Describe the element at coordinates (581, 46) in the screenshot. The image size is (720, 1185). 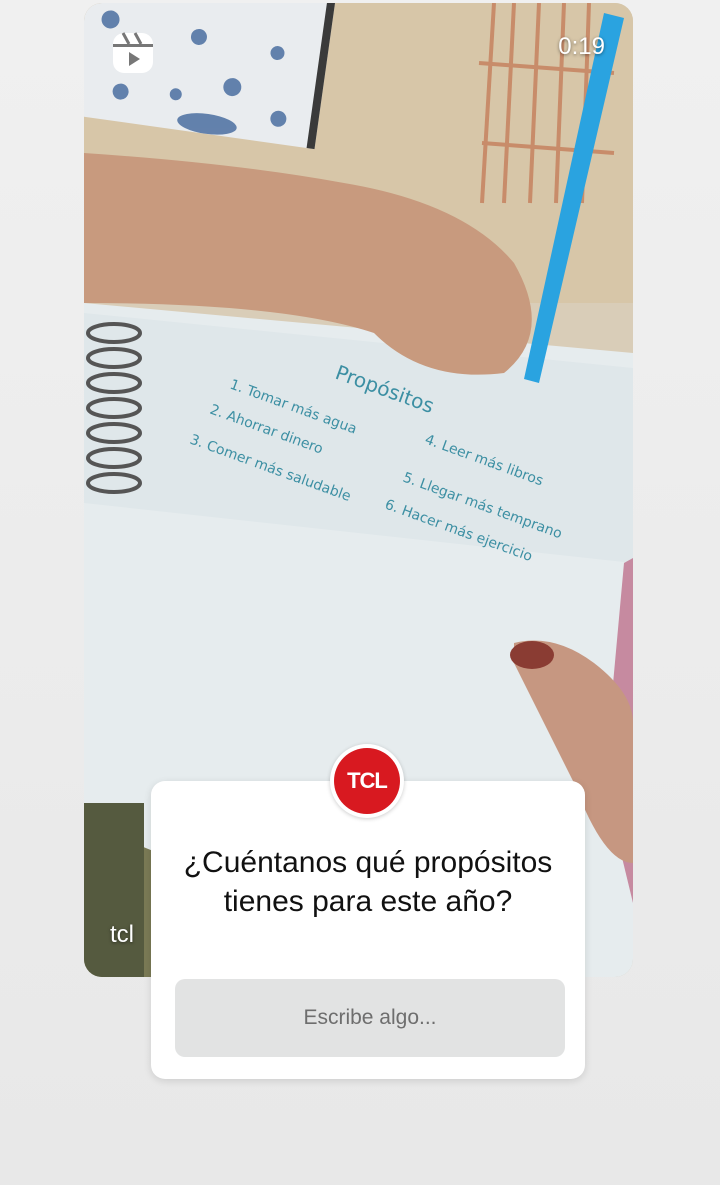
I see `video-duration: 0:19` at that location.